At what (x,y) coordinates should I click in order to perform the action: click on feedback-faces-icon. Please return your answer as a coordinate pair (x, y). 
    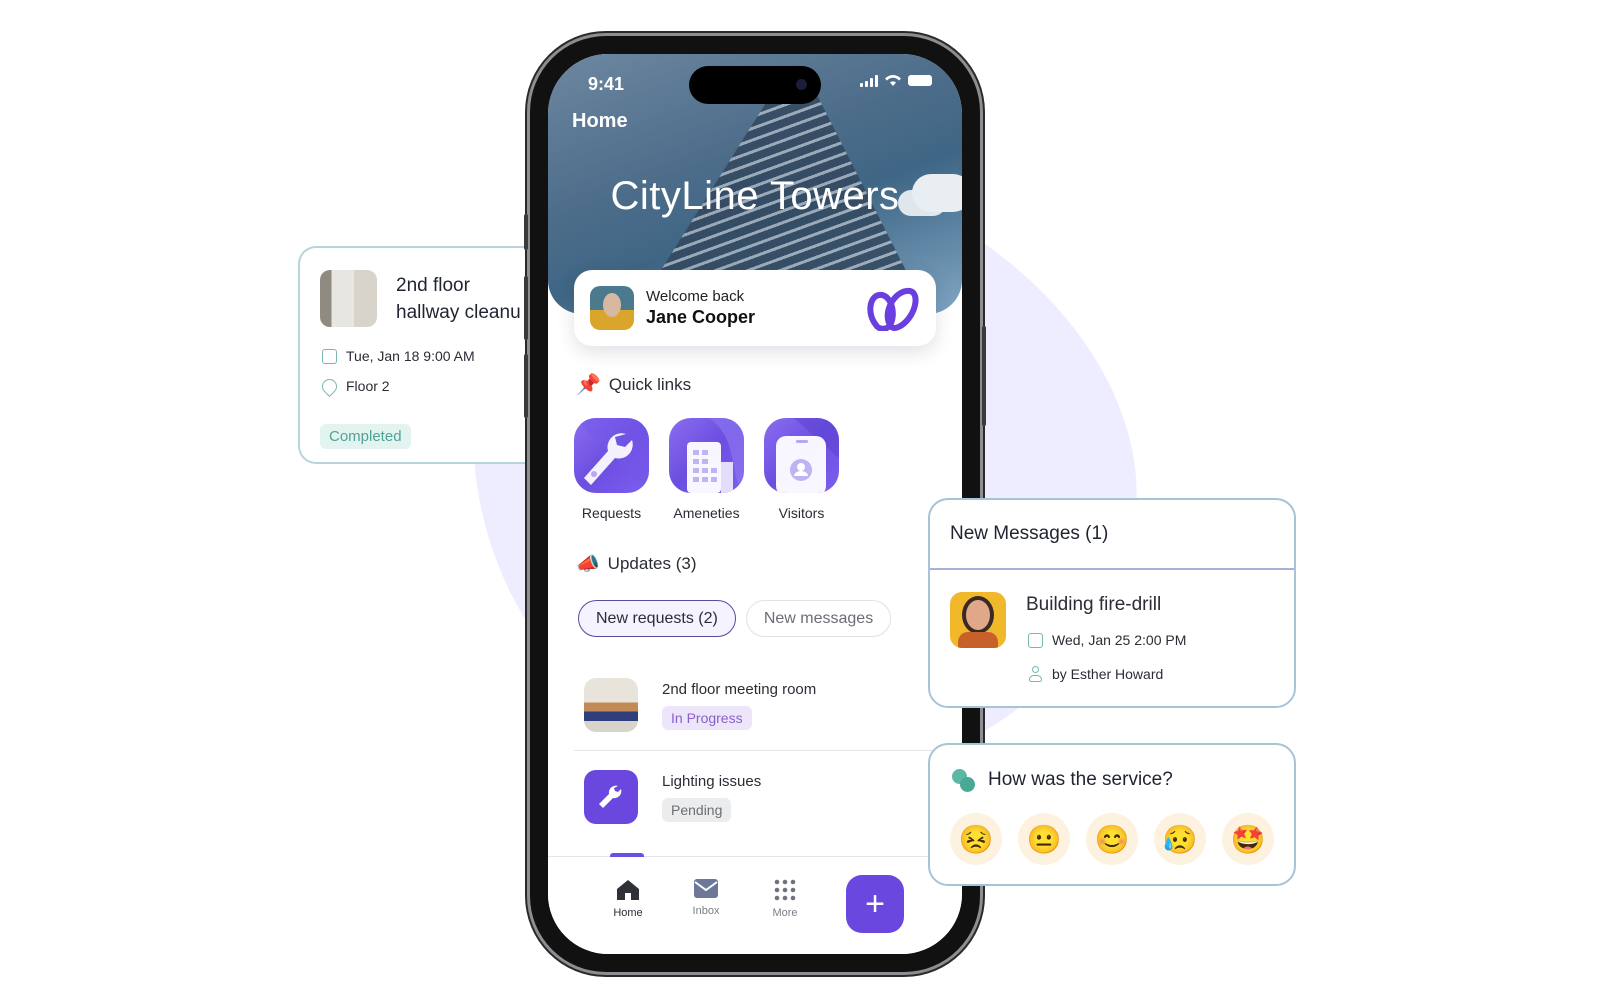
    Looking at the image, I should click on (964, 781).